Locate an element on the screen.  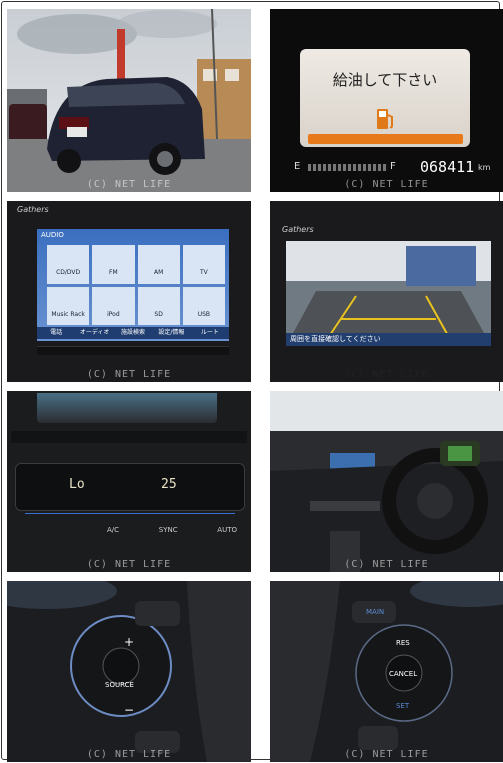
steering-right-image is located at coordinates (386, 671).